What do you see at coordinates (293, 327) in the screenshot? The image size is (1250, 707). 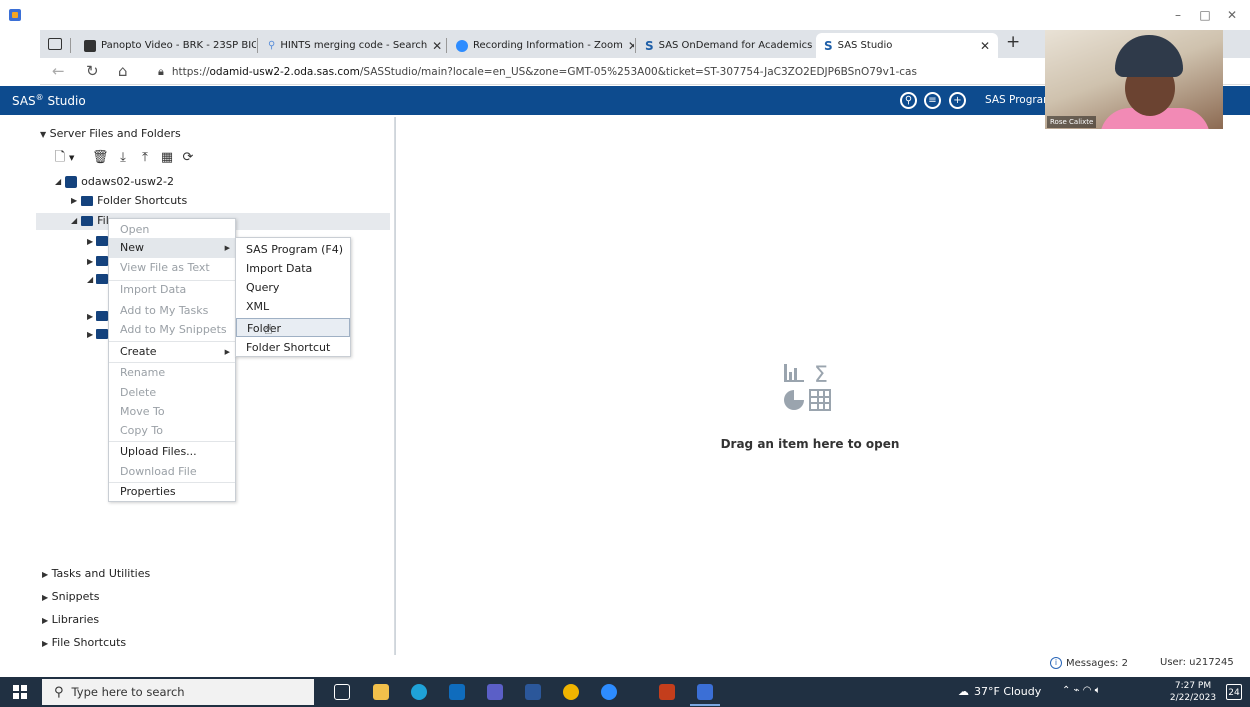 I see `submenu-item-folder: Folder` at bounding box center [293, 327].